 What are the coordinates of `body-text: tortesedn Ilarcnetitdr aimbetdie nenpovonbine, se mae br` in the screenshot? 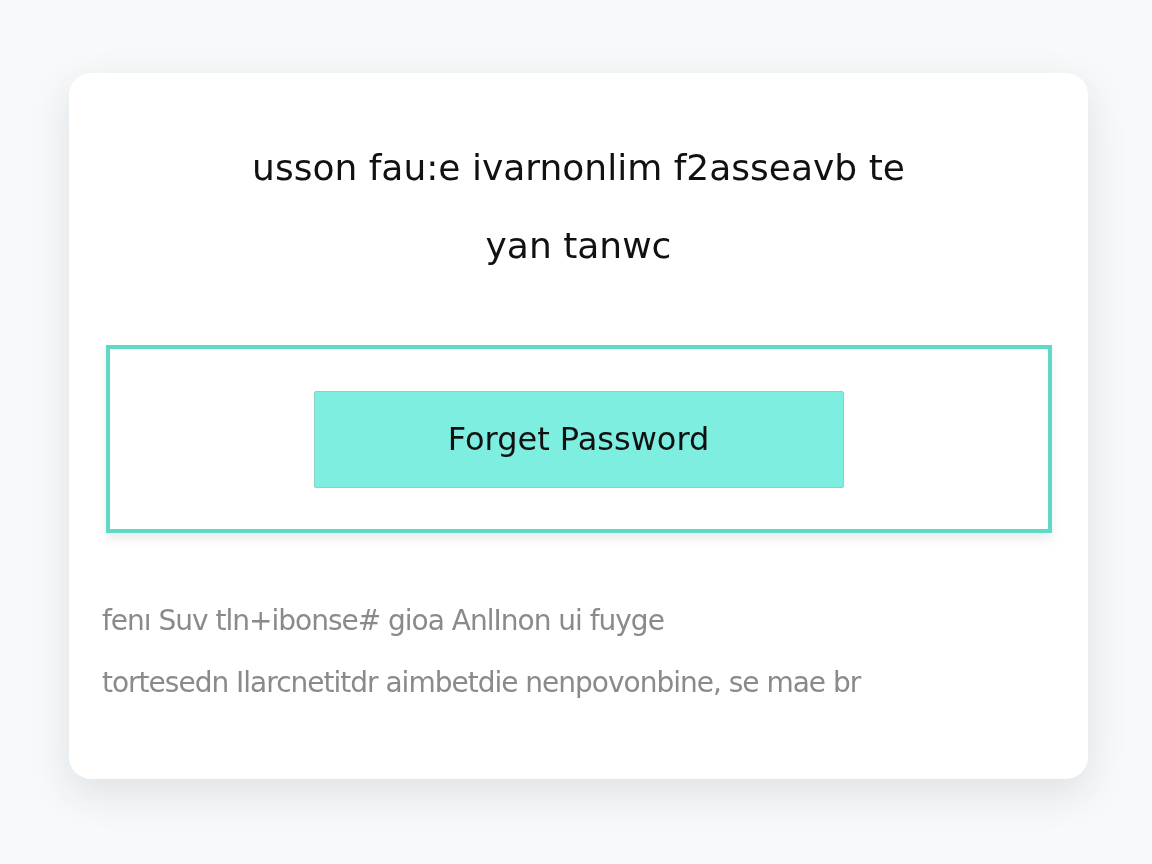 It's located at (482, 683).